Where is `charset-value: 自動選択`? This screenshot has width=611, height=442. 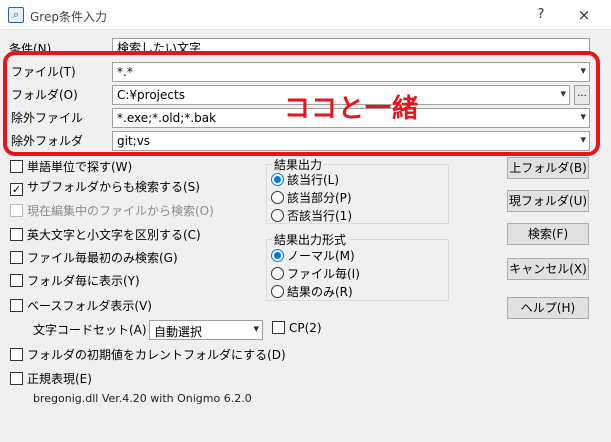 charset-value: 自動選択 is located at coordinates (178, 332).